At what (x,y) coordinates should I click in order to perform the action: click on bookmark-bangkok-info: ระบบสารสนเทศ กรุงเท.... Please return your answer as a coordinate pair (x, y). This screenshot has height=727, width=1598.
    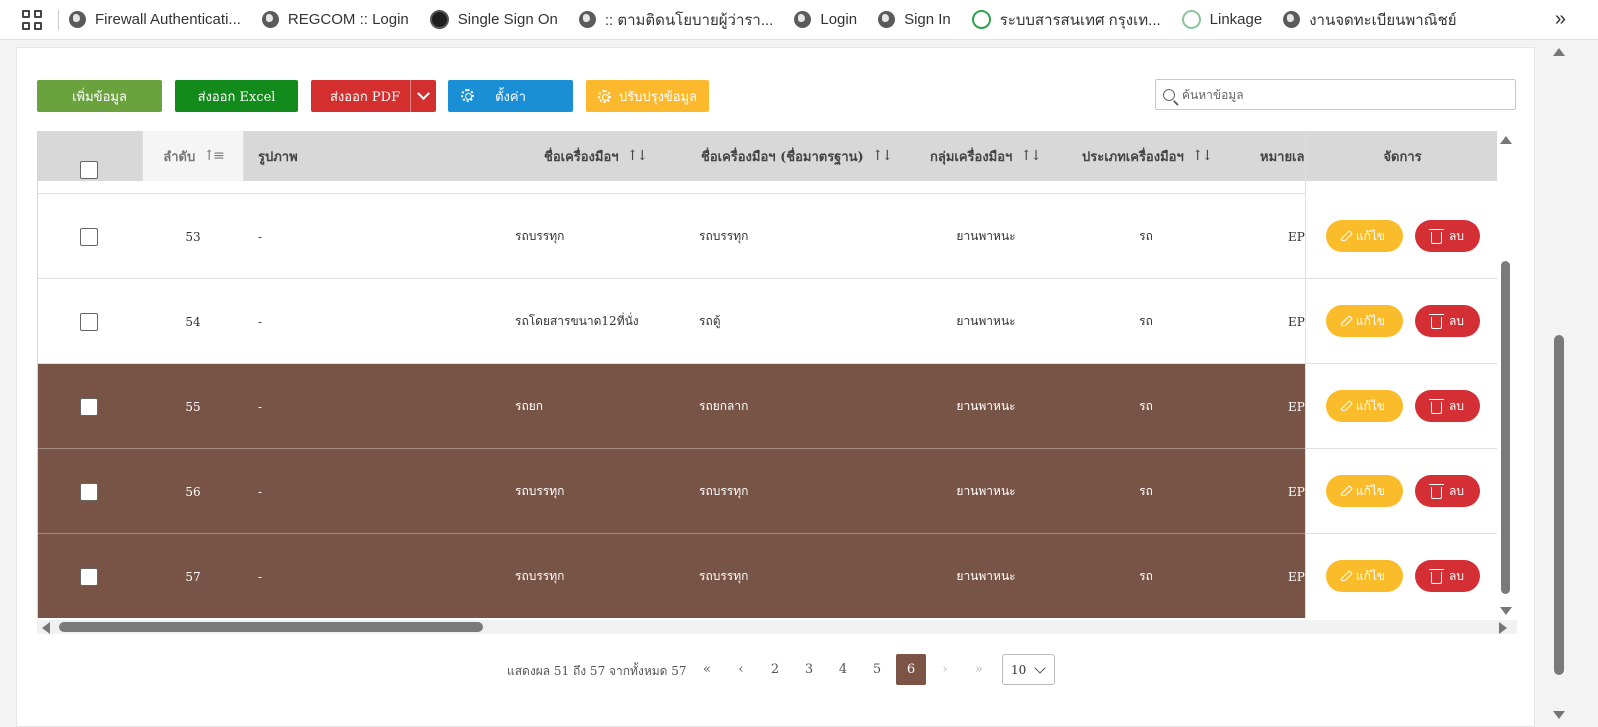
    Looking at the image, I should click on (1066, 20).